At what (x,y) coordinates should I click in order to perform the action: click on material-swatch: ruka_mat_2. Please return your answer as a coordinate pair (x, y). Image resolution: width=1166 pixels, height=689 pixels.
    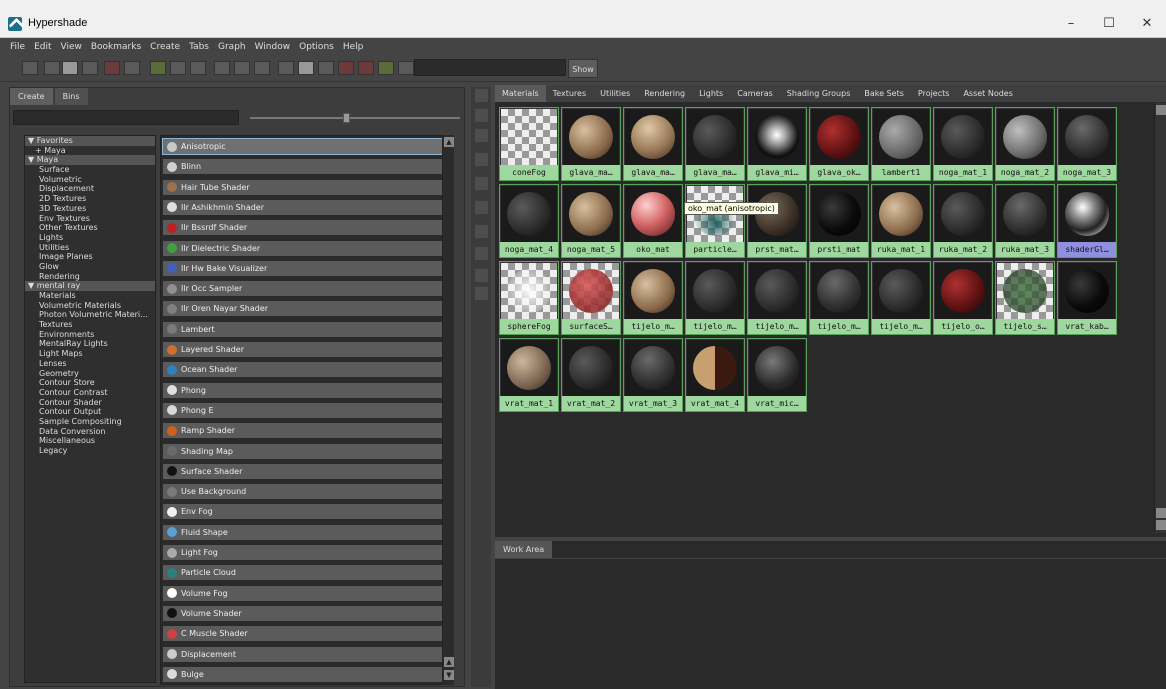
    Looking at the image, I should click on (963, 221).